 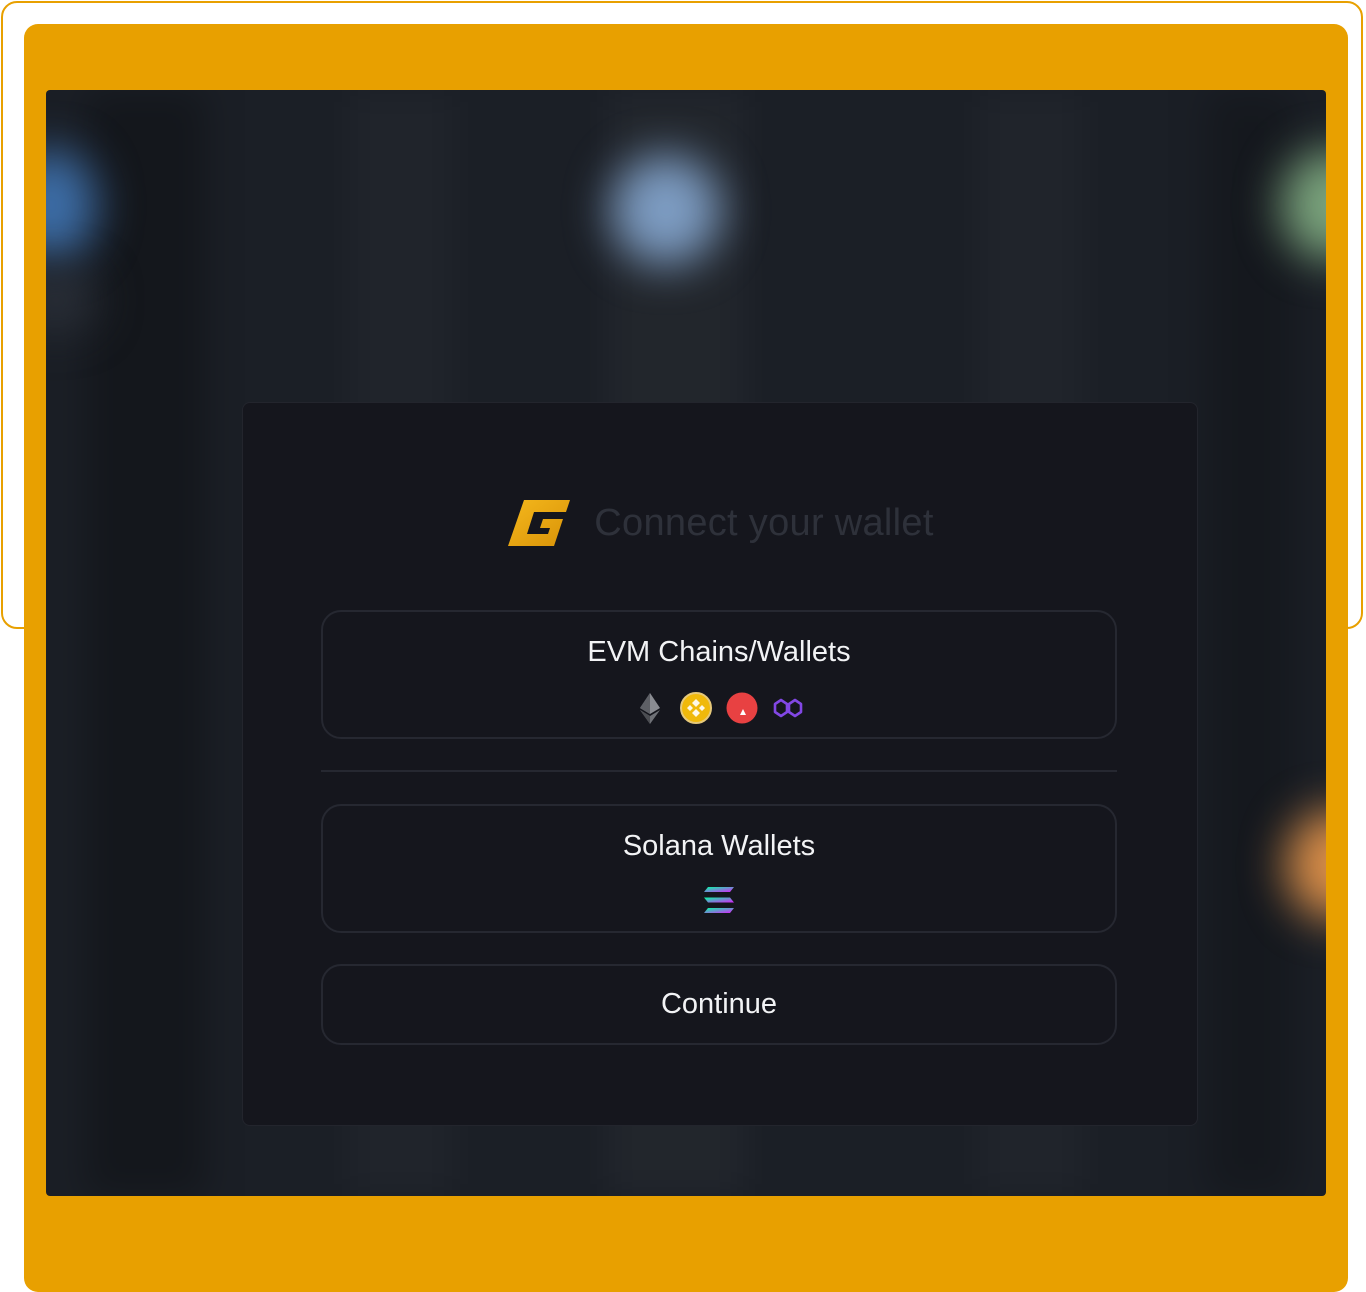 What do you see at coordinates (719, 652) in the screenshot?
I see `evm-wallets-label: EVM Chains/Wallets` at bounding box center [719, 652].